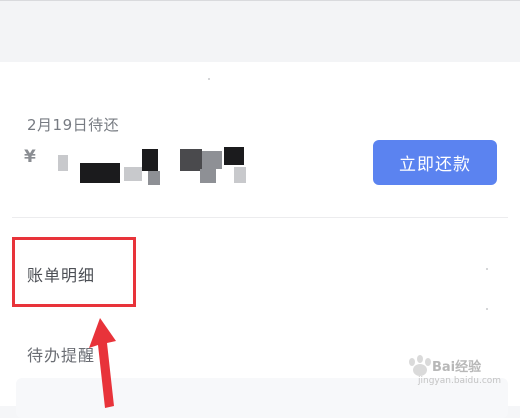 This screenshot has height=418, width=520. Describe the element at coordinates (460, 381) in the screenshot. I see `watermark-subtext: jingyan.baidu.com` at that location.